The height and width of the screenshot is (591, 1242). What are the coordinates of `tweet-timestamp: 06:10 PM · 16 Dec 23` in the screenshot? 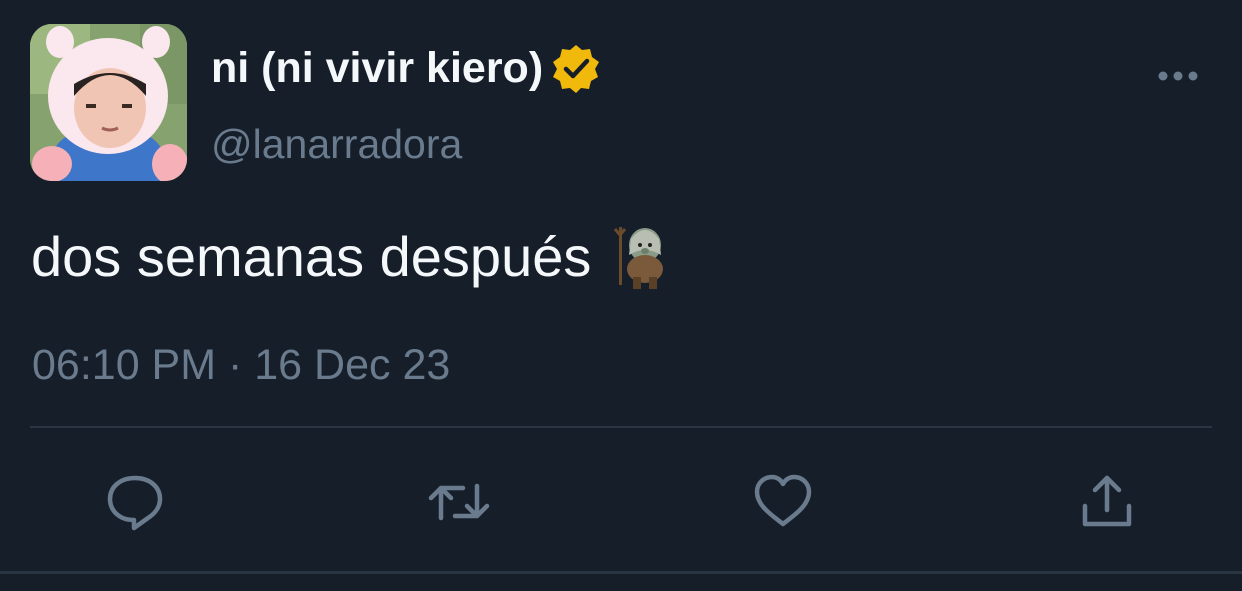 It's located at (241, 365).